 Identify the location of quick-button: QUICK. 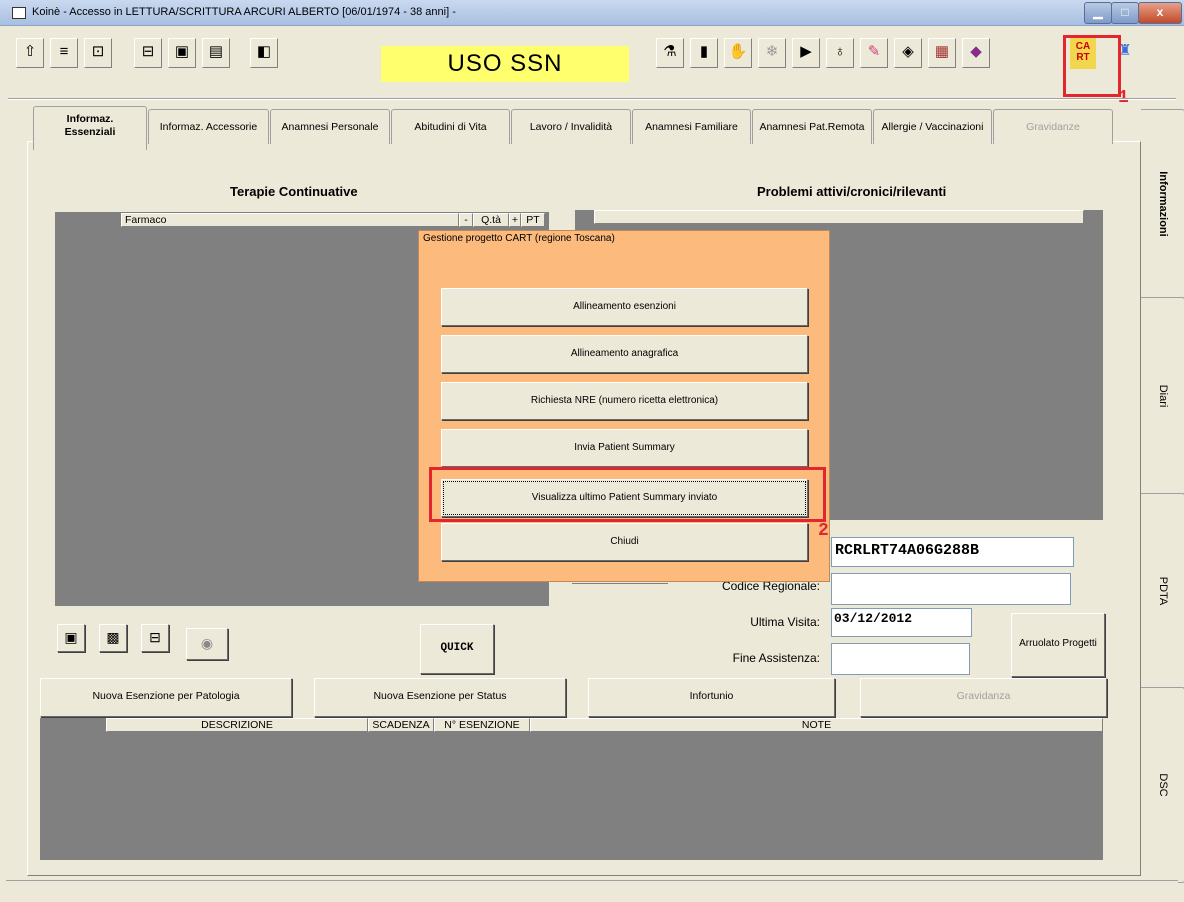
(457, 649).